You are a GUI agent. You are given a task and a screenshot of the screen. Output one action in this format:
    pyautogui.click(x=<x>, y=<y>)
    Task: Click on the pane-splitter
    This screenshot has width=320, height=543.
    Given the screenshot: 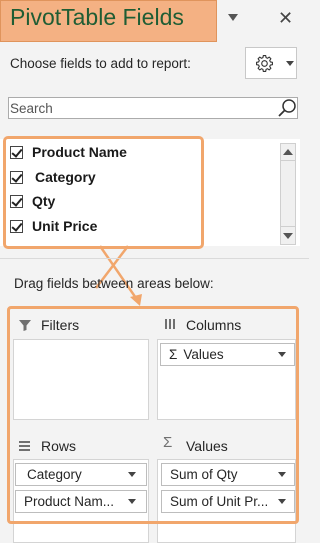 What is the action you would take?
    pyautogui.click(x=154, y=258)
    